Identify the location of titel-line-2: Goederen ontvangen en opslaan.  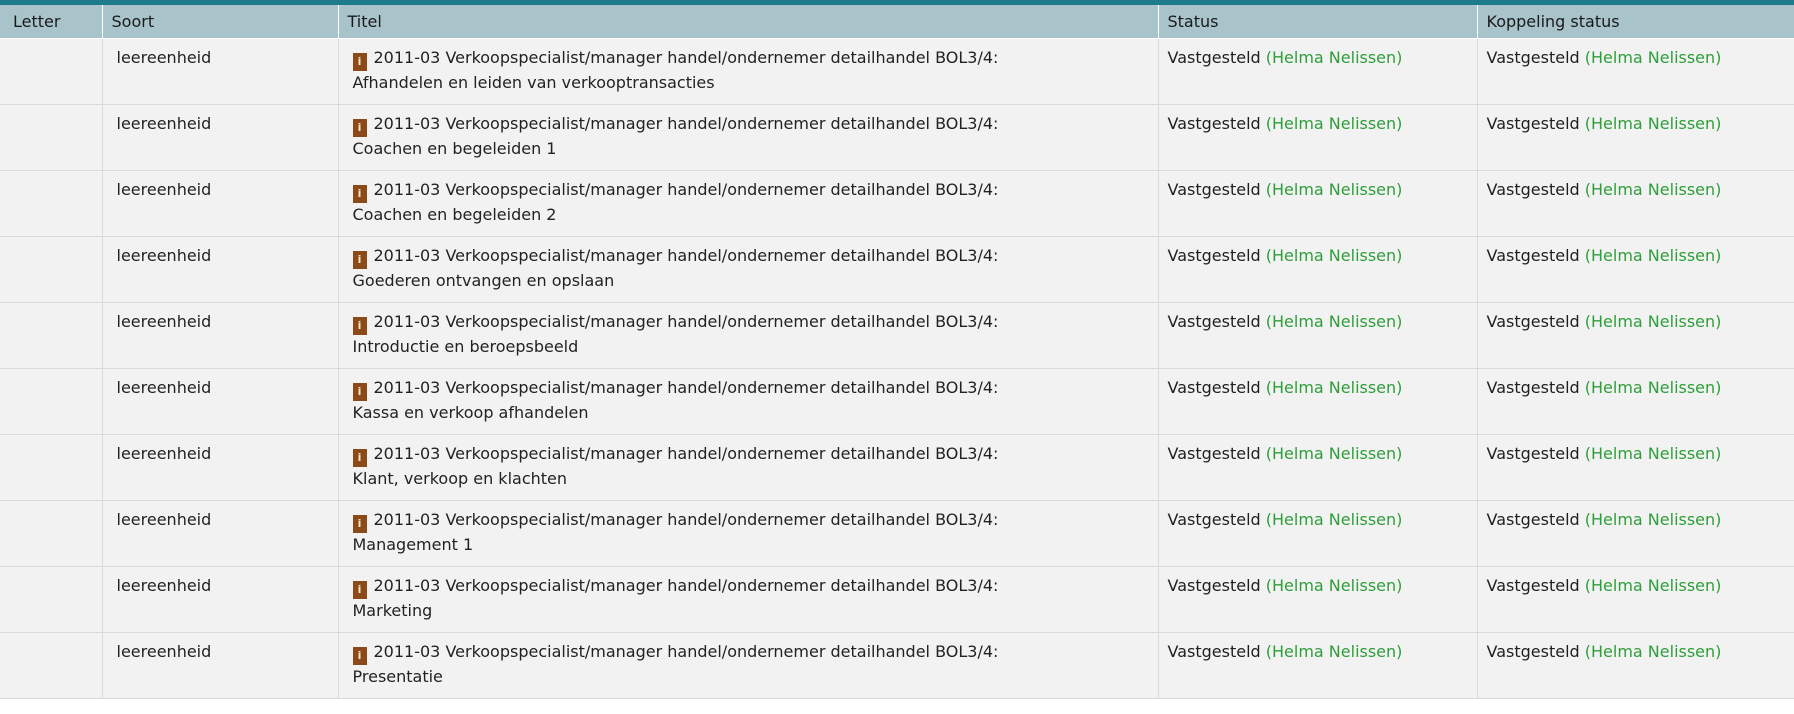
(483, 280).